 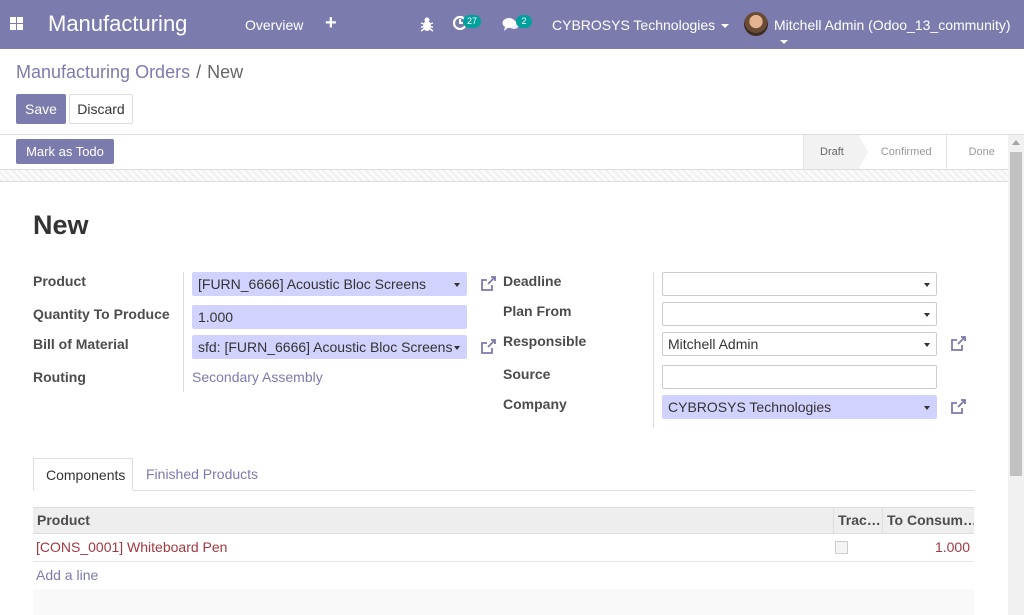 I want to click on message-count-badge: 2, so click(x=524, y=21).